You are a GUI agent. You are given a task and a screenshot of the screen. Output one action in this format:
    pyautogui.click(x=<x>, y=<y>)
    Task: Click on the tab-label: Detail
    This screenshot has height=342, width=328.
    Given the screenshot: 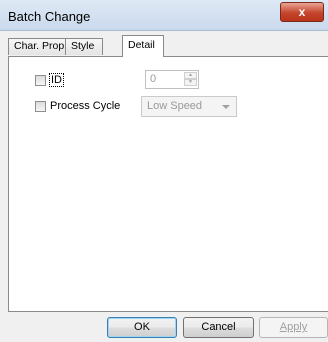 What is the action you would take?
    pyautogui.click(x=141, y=45)
    